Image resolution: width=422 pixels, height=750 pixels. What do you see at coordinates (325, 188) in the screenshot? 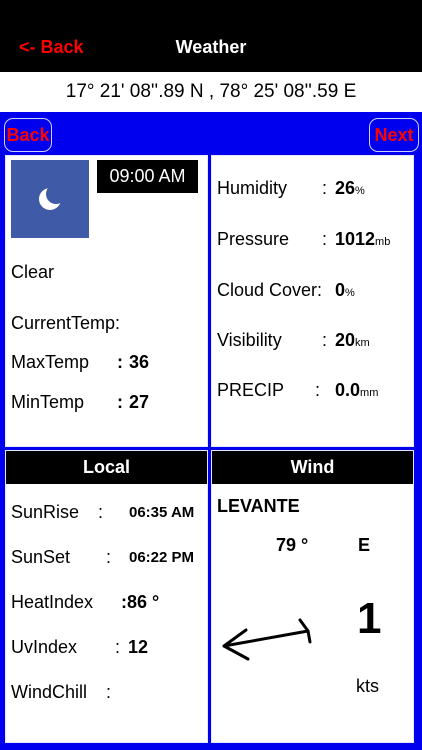
I see `humidity-colon: :` at bounding box center [325, 188].